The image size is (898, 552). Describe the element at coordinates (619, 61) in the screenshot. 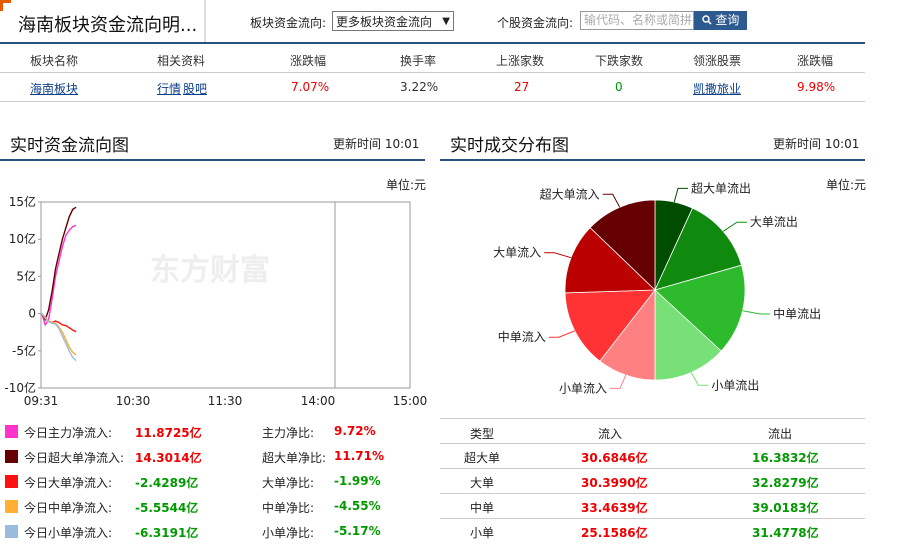

I see `col-header-down: 下跌家数` at that location.